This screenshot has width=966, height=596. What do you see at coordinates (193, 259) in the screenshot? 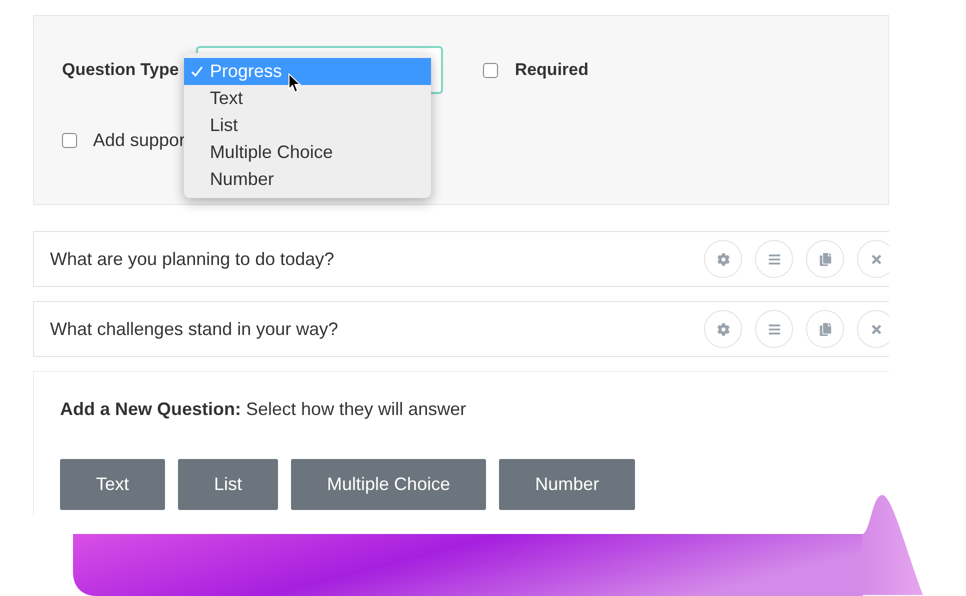
I see `question-text: What are you planning to do today?` at bounding box center [193, 259].